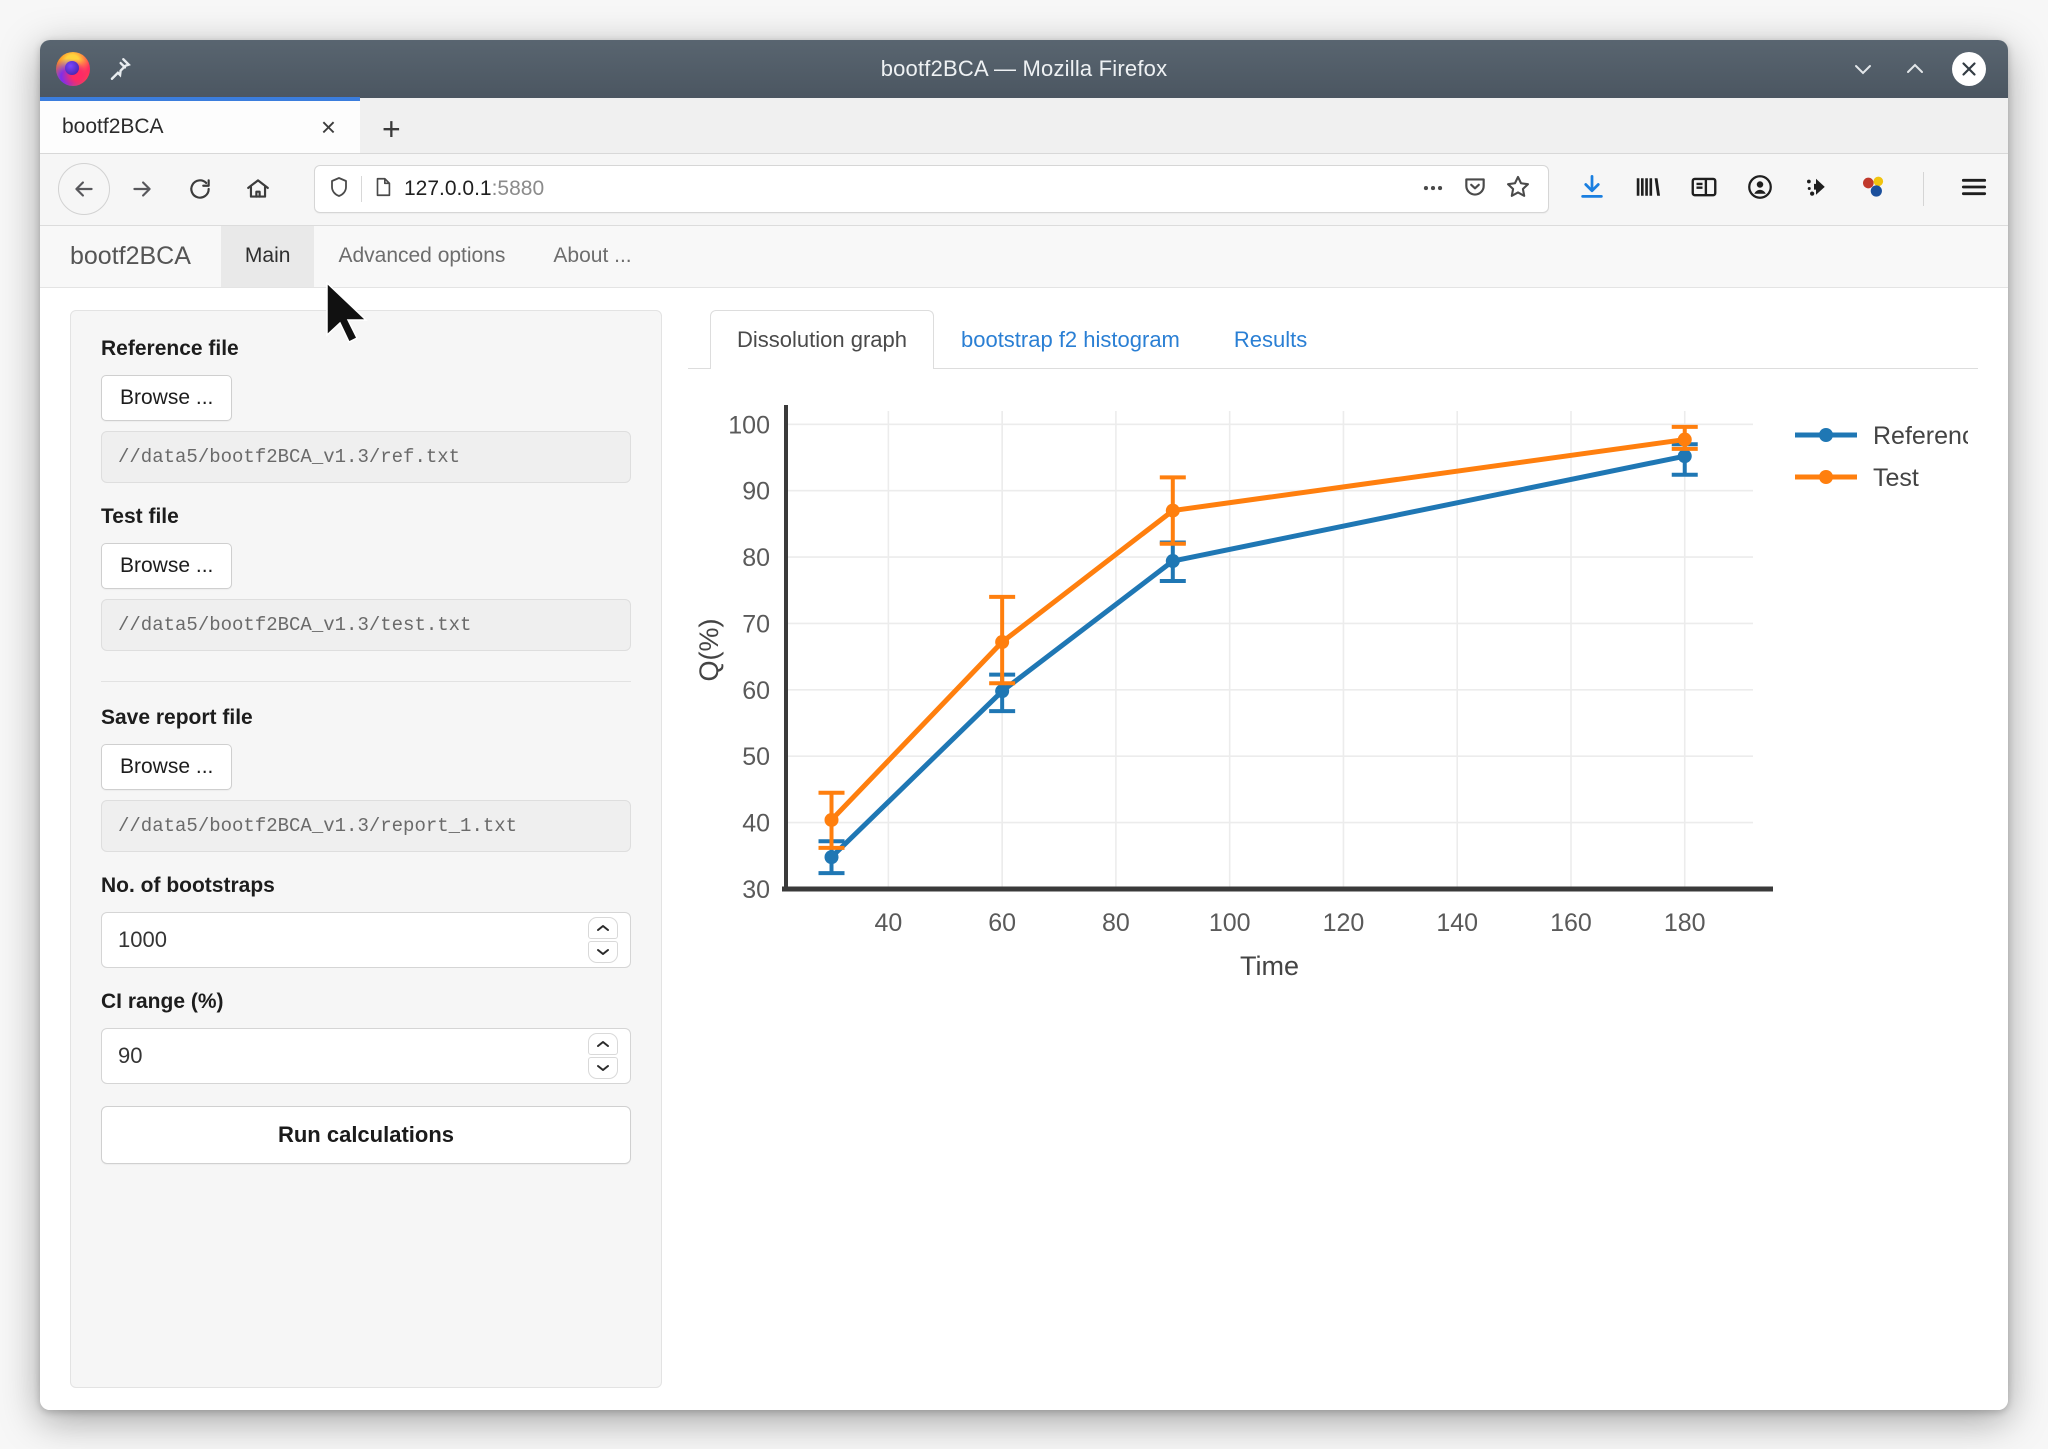  I want to click on window-title: bootf2BCA — Mozilla Firefox, so click(1024, 68).